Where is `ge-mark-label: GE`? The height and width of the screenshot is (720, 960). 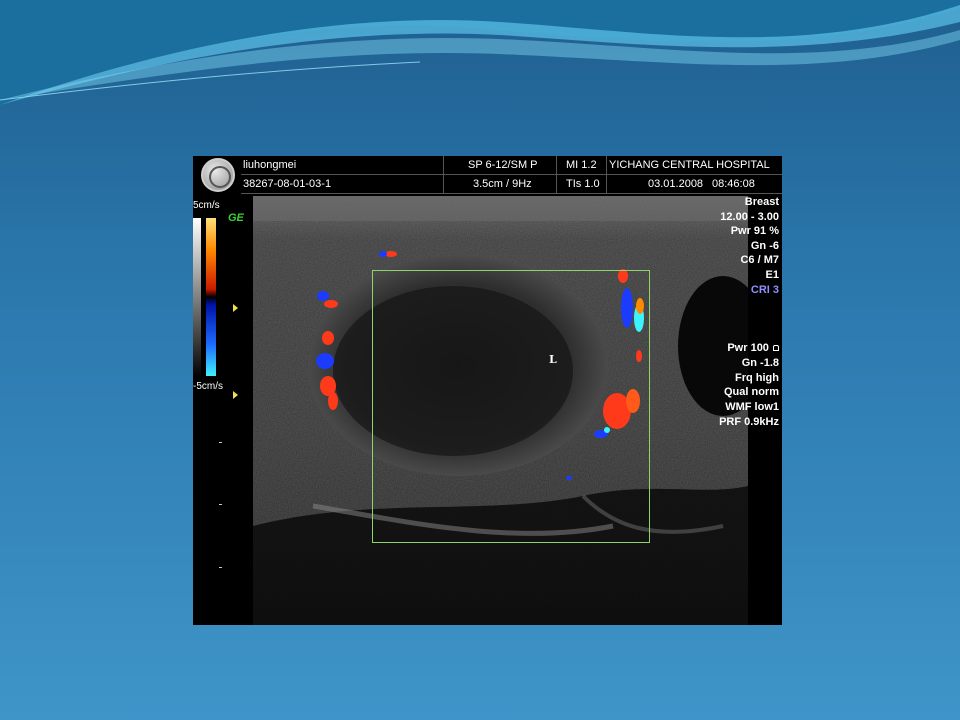 ge-mark-label: GE is located at coordinates (236, 218).